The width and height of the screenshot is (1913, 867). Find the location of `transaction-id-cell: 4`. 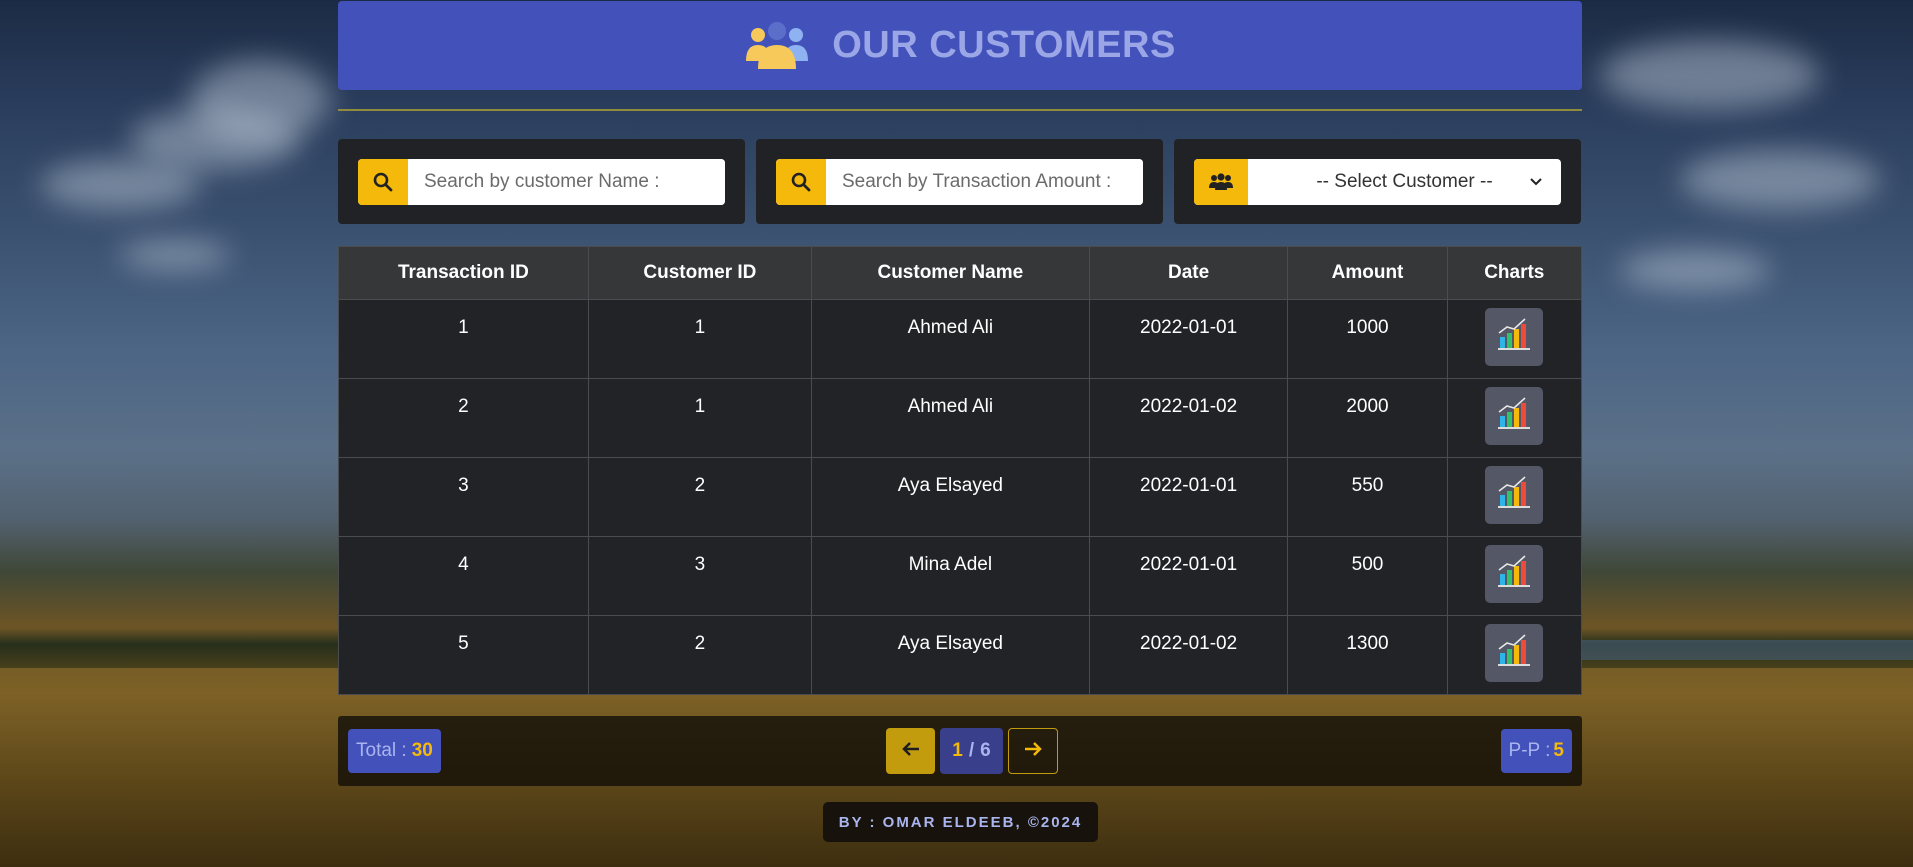

transaction-id-cell: 4 is located at coordinates (463, 576).